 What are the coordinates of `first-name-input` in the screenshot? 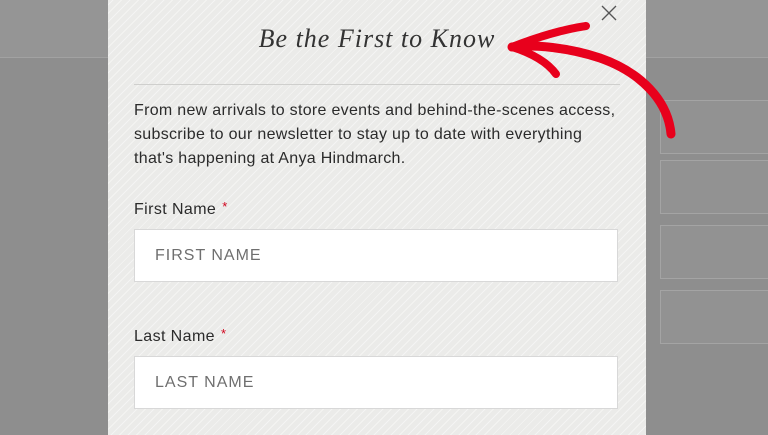 It's located at (376, 255).